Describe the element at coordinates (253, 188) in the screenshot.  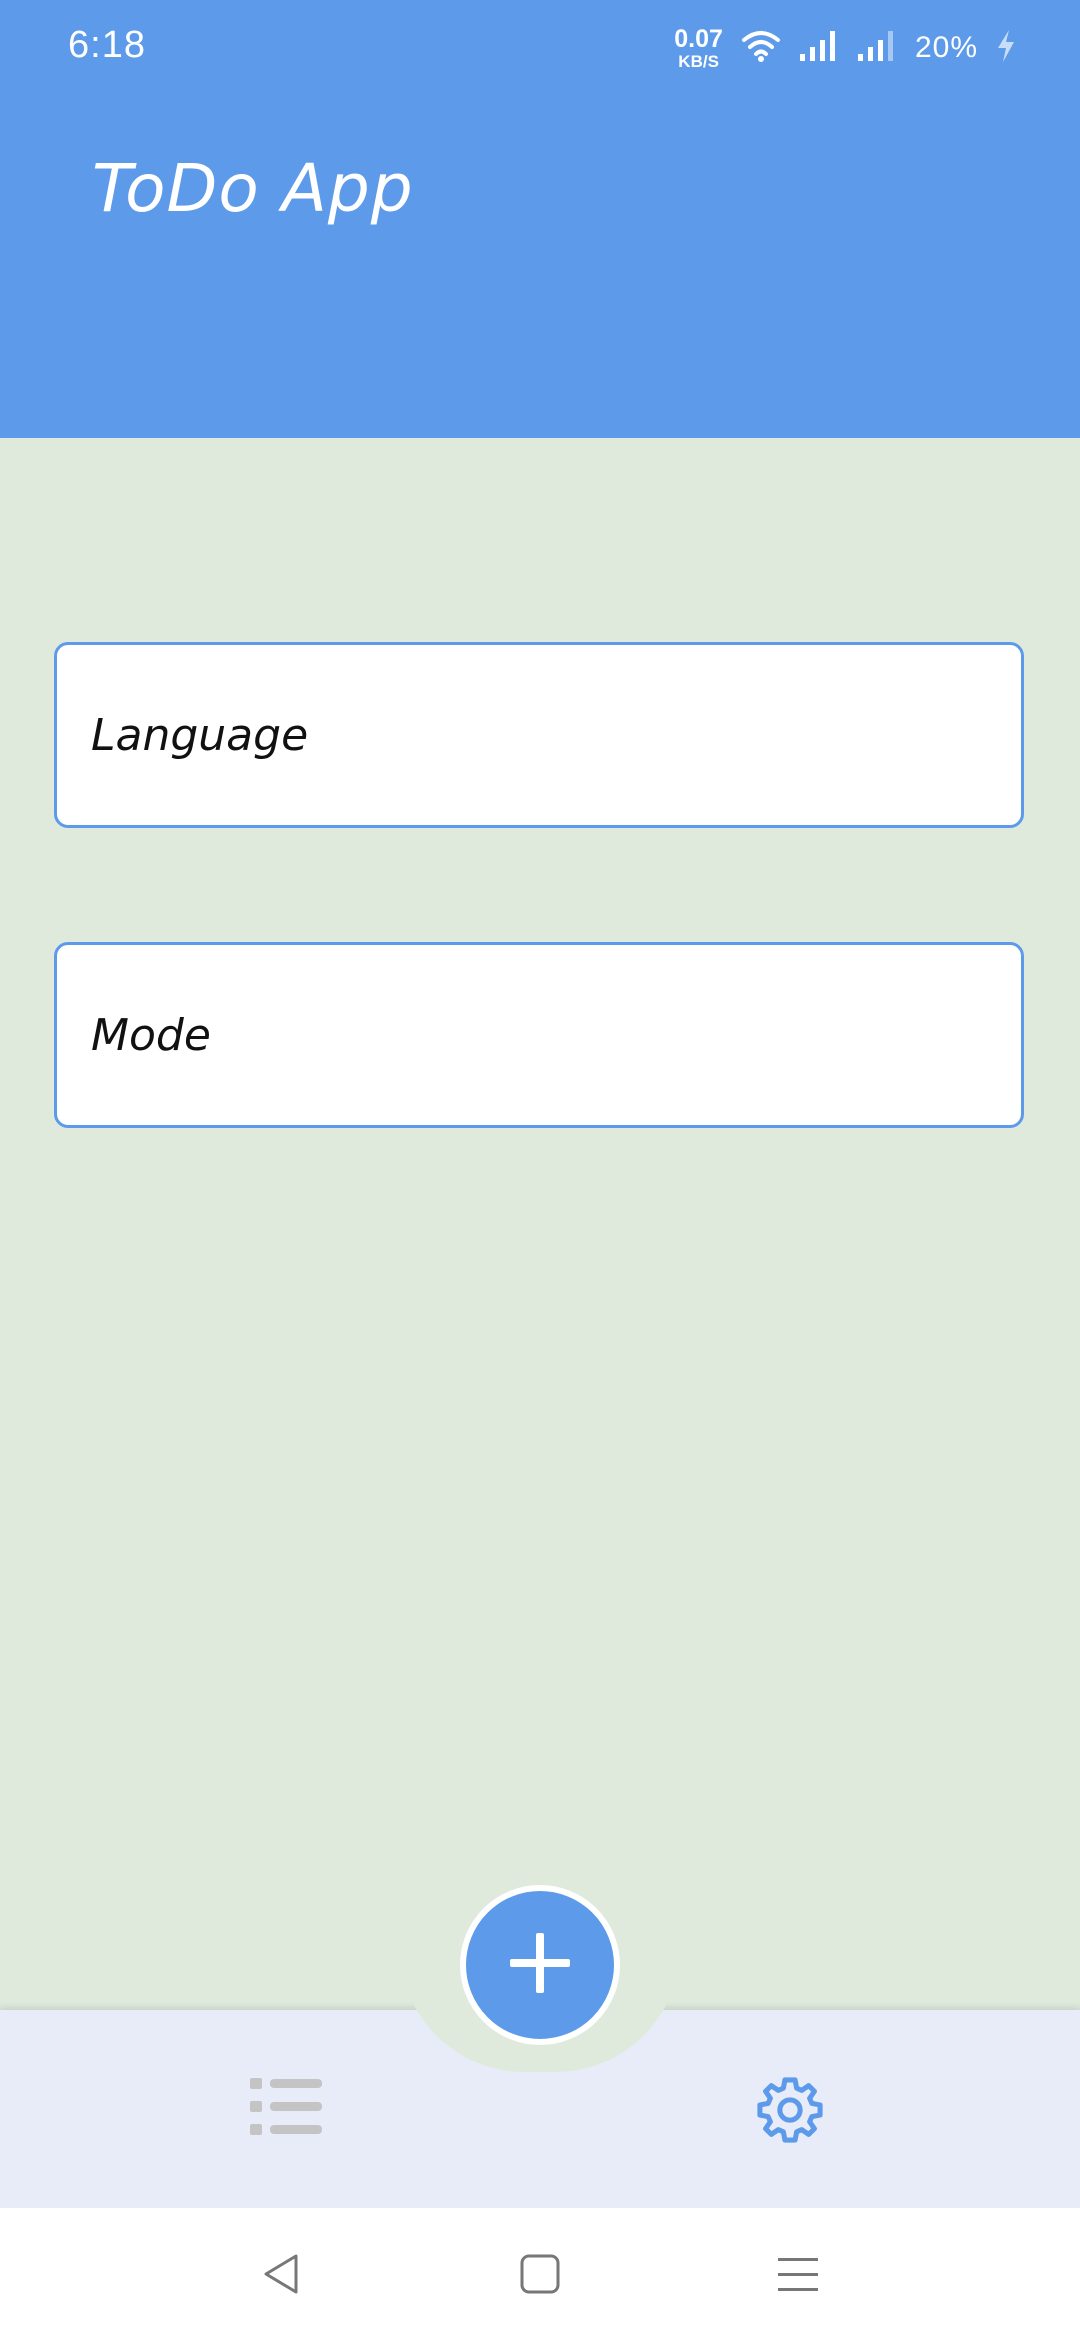
I see `app-title: ToDo App` at that location.